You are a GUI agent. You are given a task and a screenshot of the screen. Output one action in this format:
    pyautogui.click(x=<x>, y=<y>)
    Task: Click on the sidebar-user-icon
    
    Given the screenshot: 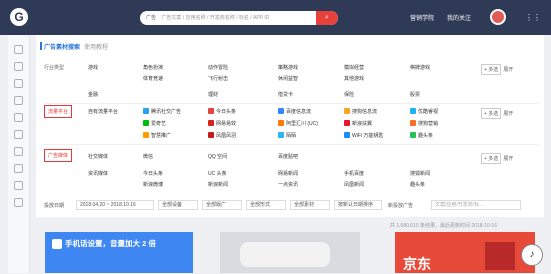 What is the action you would take?
    pyautogui.click(x=18, y=100)
    